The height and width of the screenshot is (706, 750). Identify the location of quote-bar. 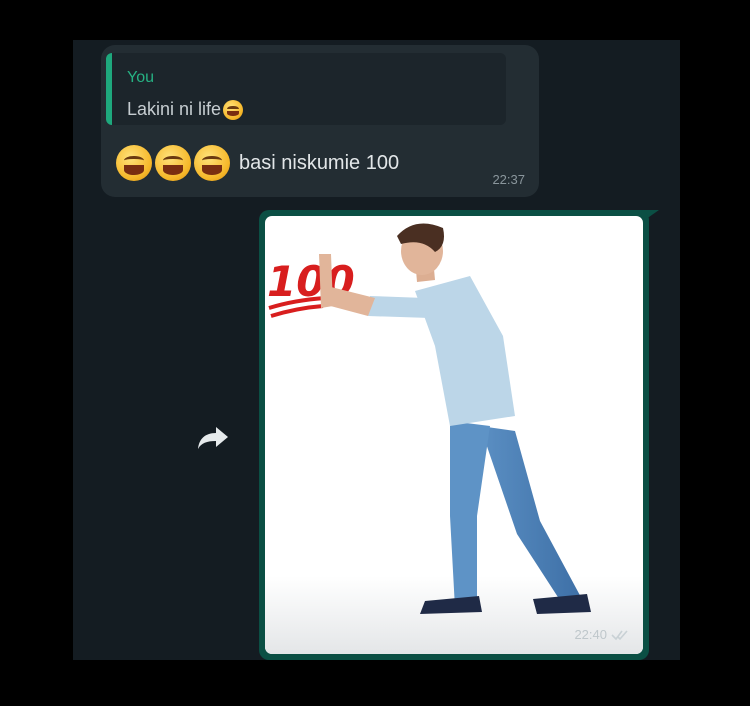
(109, 89).